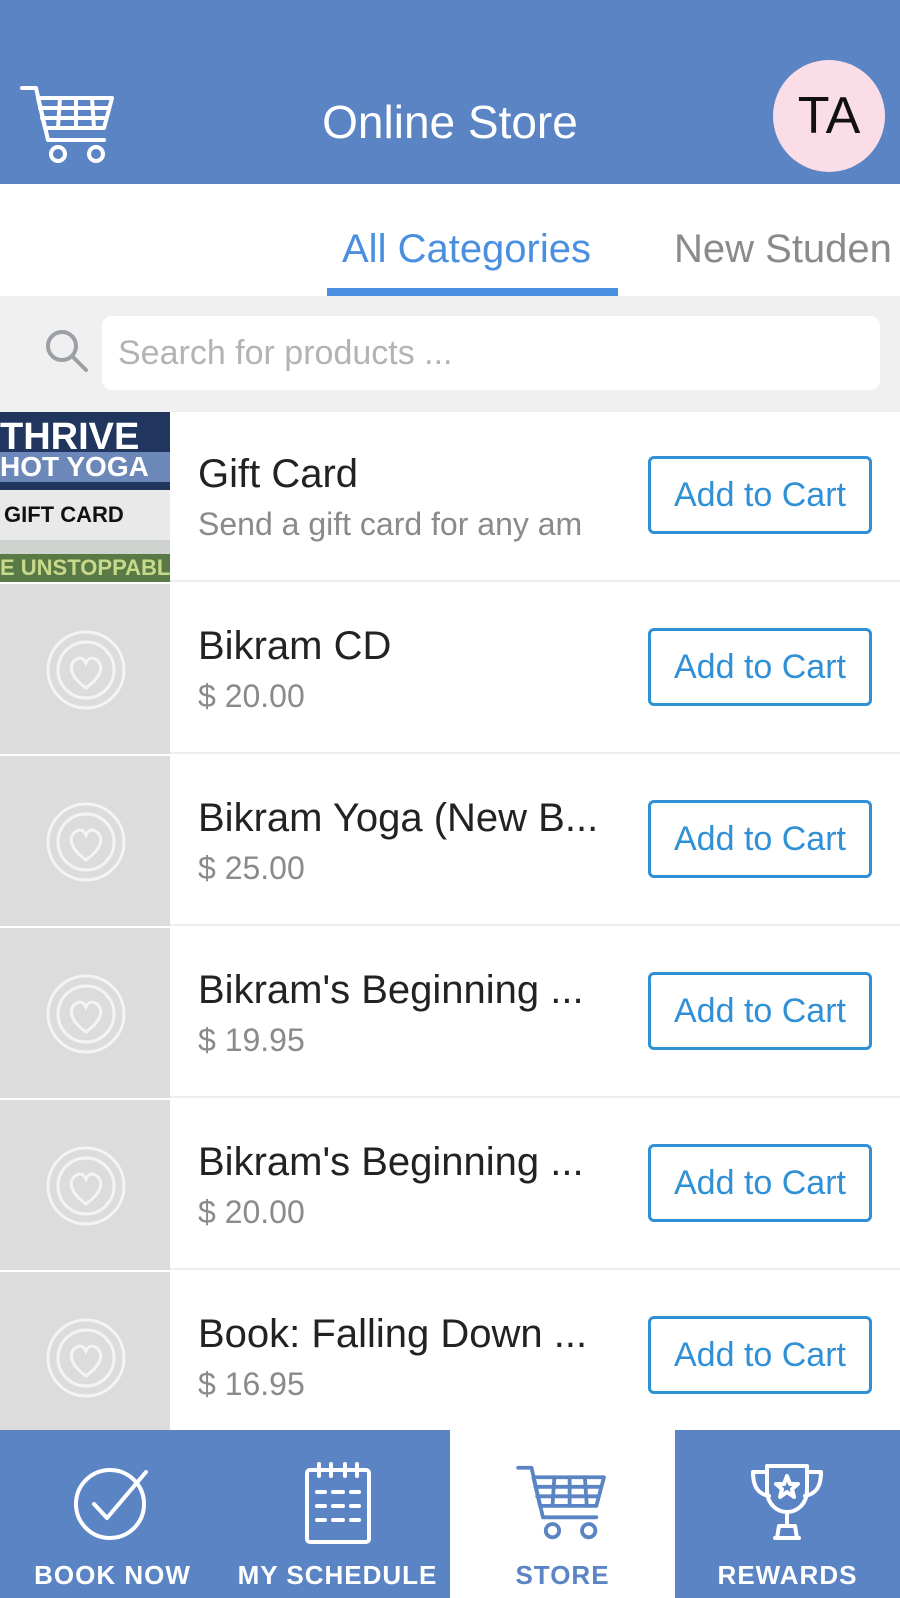 This screenshot has width=900, height=1598. Describe the element at coordinates (466, 249) in the screenshot. I see `tab-all-categories: All Categories` at that location.